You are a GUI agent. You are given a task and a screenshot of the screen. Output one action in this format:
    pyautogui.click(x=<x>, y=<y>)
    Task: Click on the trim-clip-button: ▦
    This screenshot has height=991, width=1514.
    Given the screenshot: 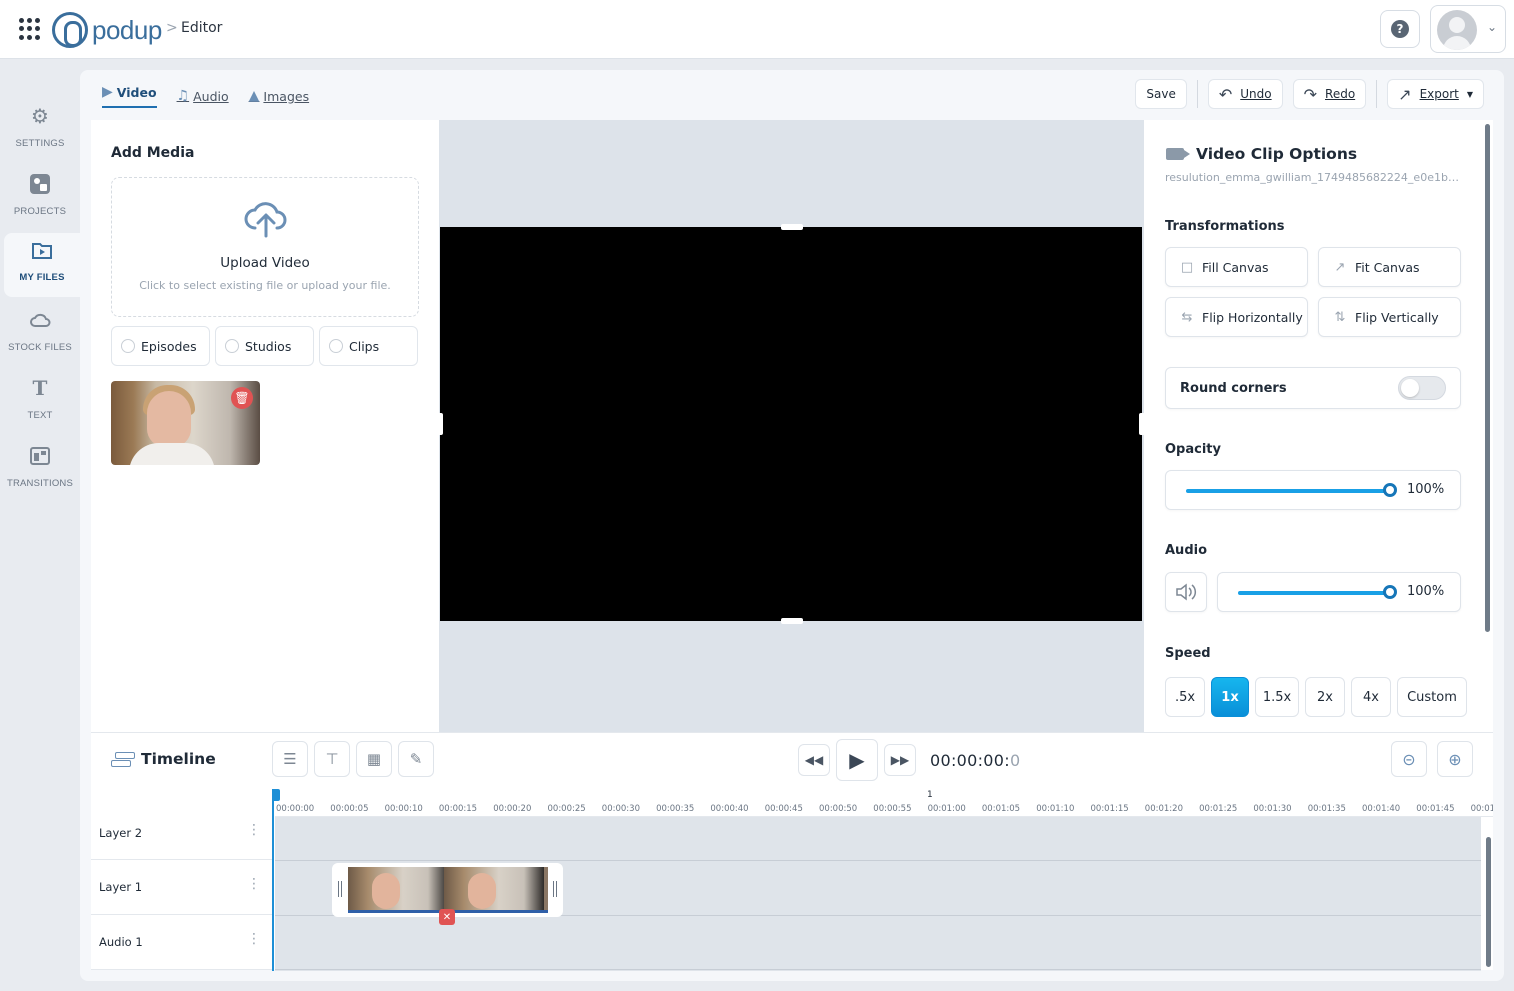 What is the action you would take?
    pyautogui.click(x=374, y=759)
    